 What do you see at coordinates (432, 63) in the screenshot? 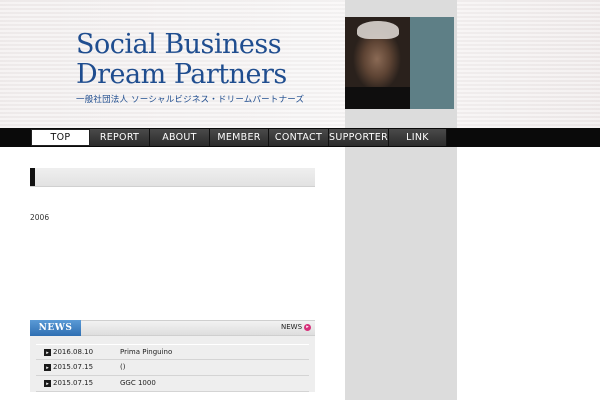
I see `portrait-side-panel` at bounding box center [432, 63].